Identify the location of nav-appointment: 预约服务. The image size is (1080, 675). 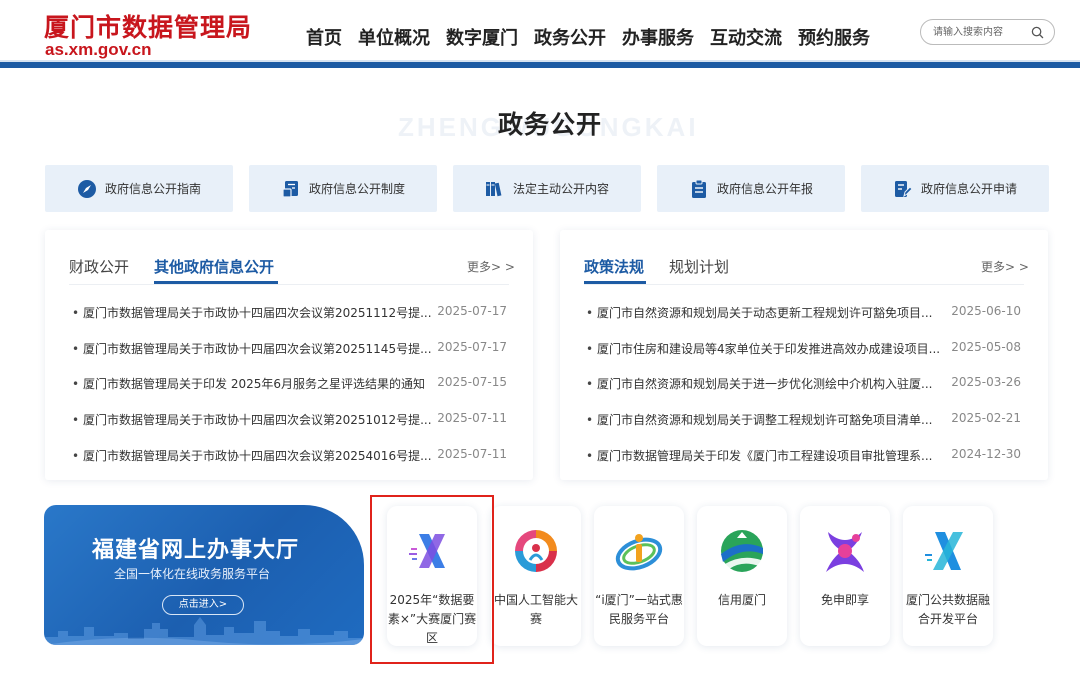
(834, 37).